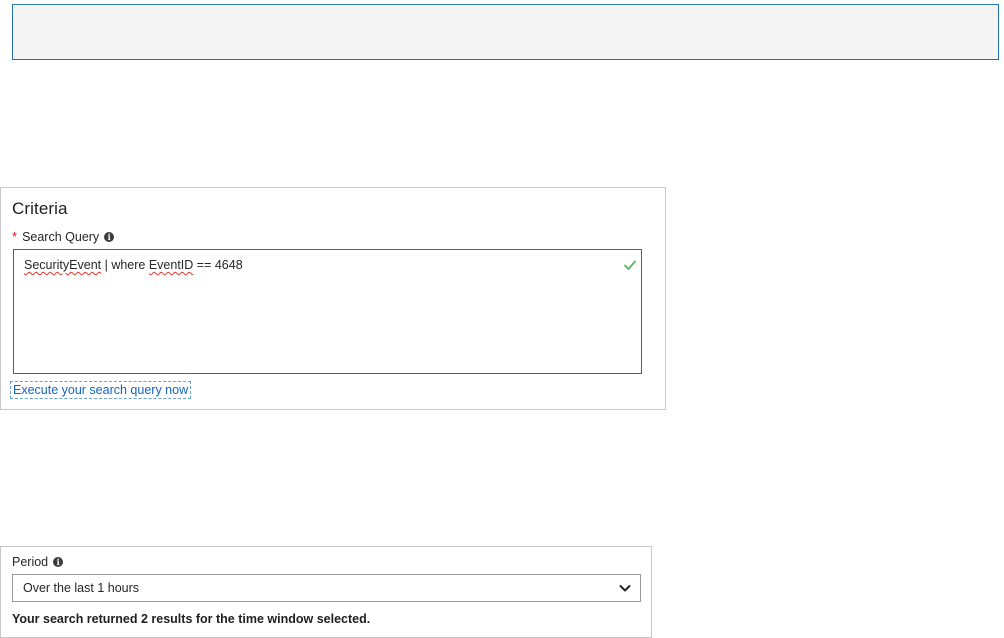 This screenshot has height=638, width=1004. Describe the element at coordinates (40, 208) in the screenshot. I see `criteria-title: Criteria` at that location.